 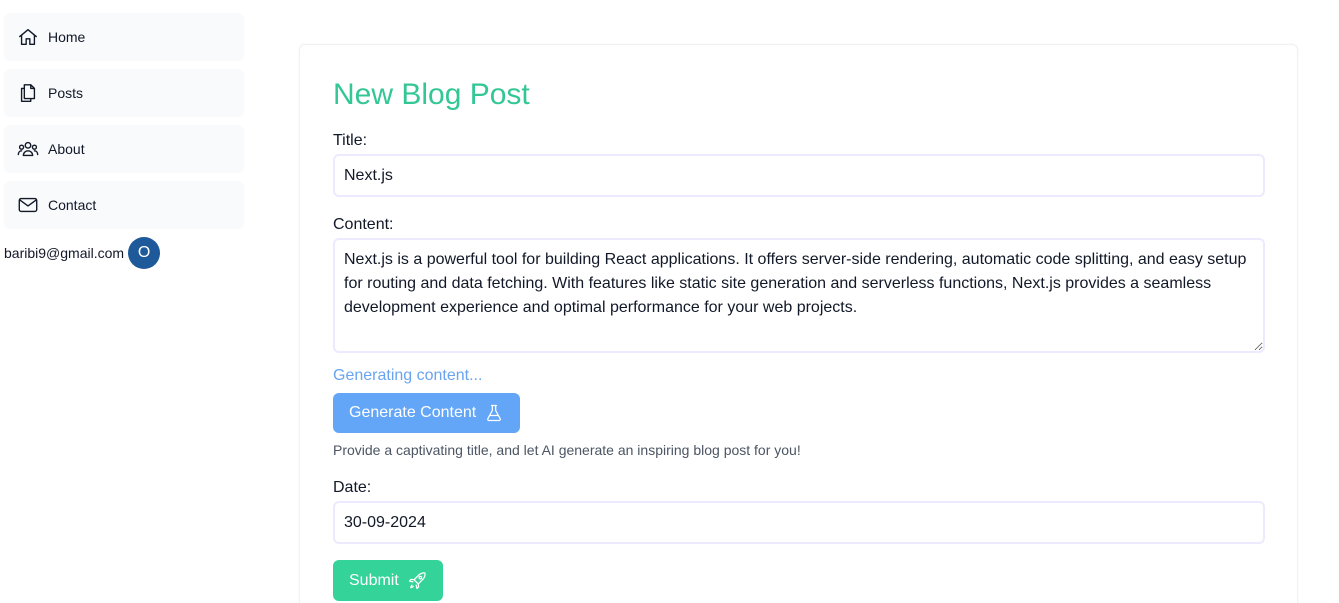 I want to click on submit-button: Submit, so click(x=388, y=580).